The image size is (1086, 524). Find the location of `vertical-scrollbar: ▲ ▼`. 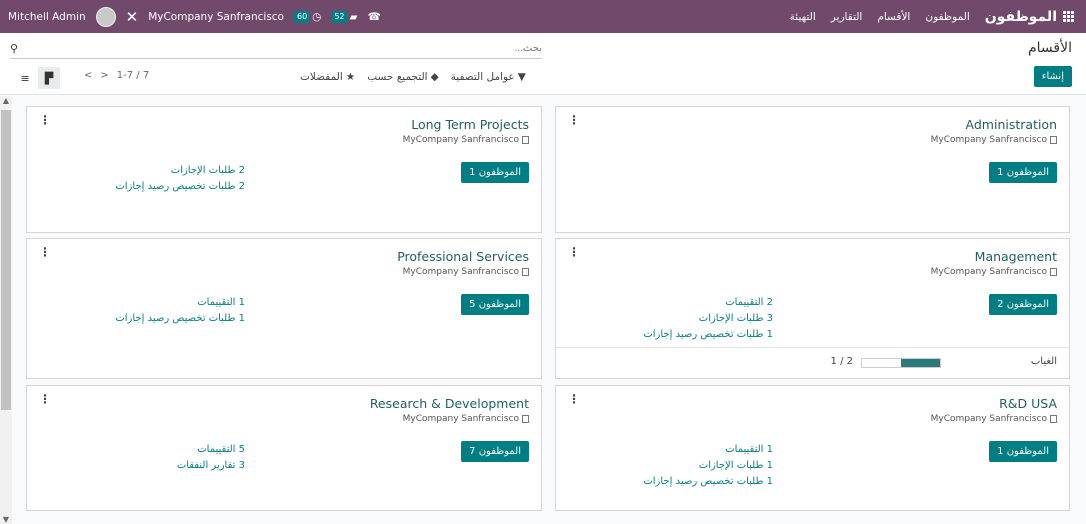

vertical-scrollbar: ▲ ▼ is located at coordinates (6, 310).